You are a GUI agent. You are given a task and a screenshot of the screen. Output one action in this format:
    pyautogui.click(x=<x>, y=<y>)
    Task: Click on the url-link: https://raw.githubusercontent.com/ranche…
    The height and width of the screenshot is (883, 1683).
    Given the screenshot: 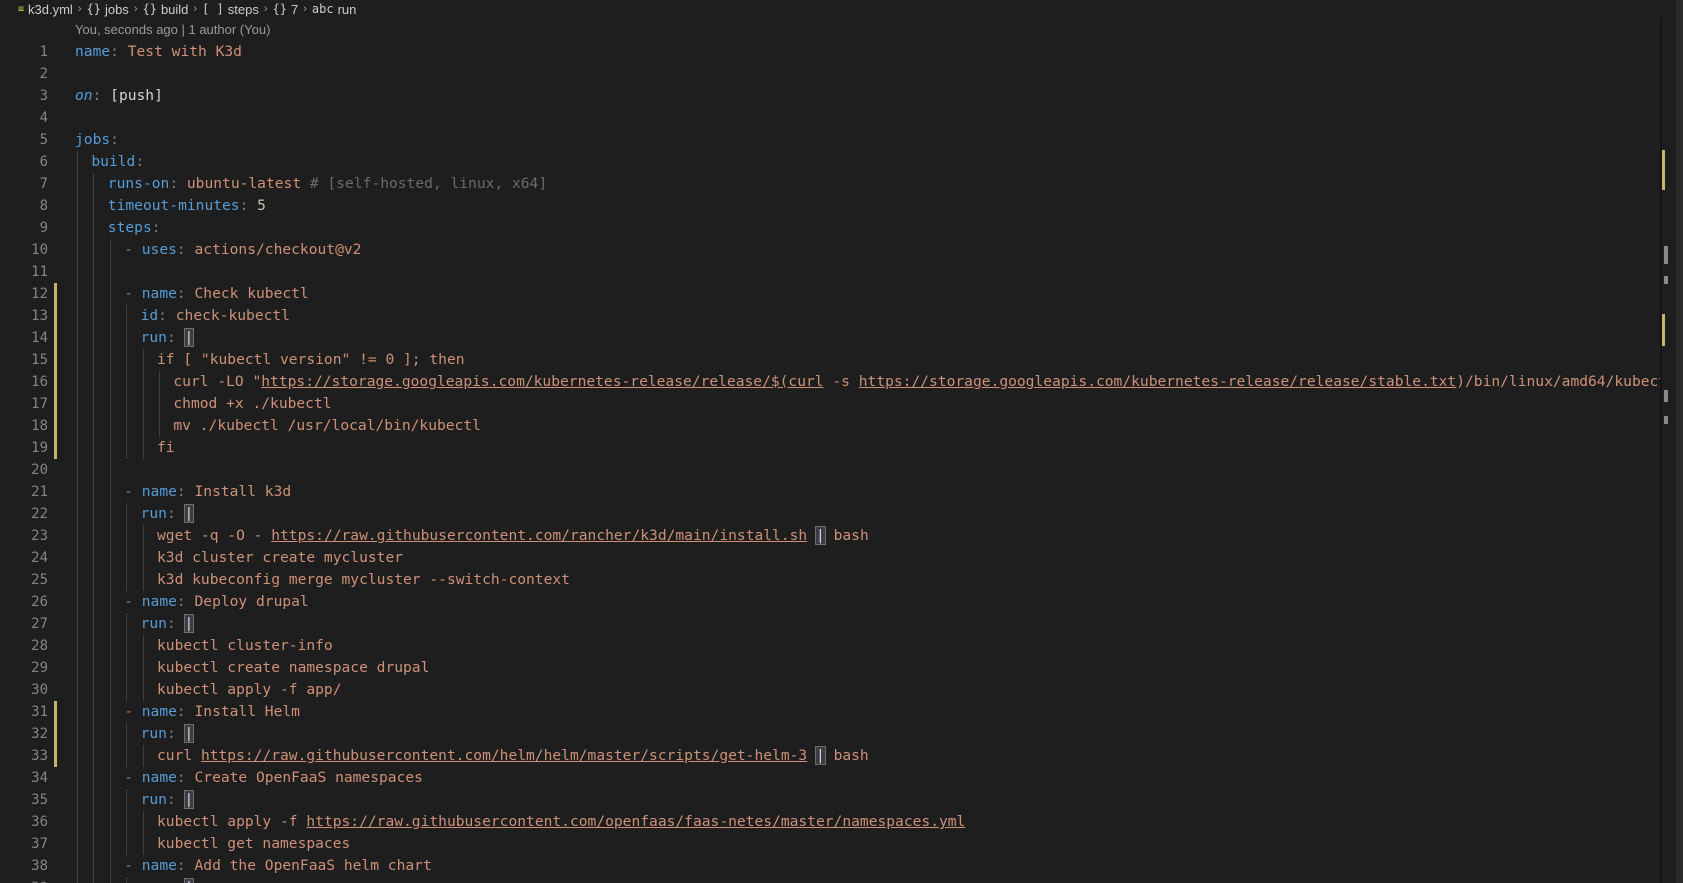 What is the action you would take?
    pyautogui.click(x=539, y=535)
    